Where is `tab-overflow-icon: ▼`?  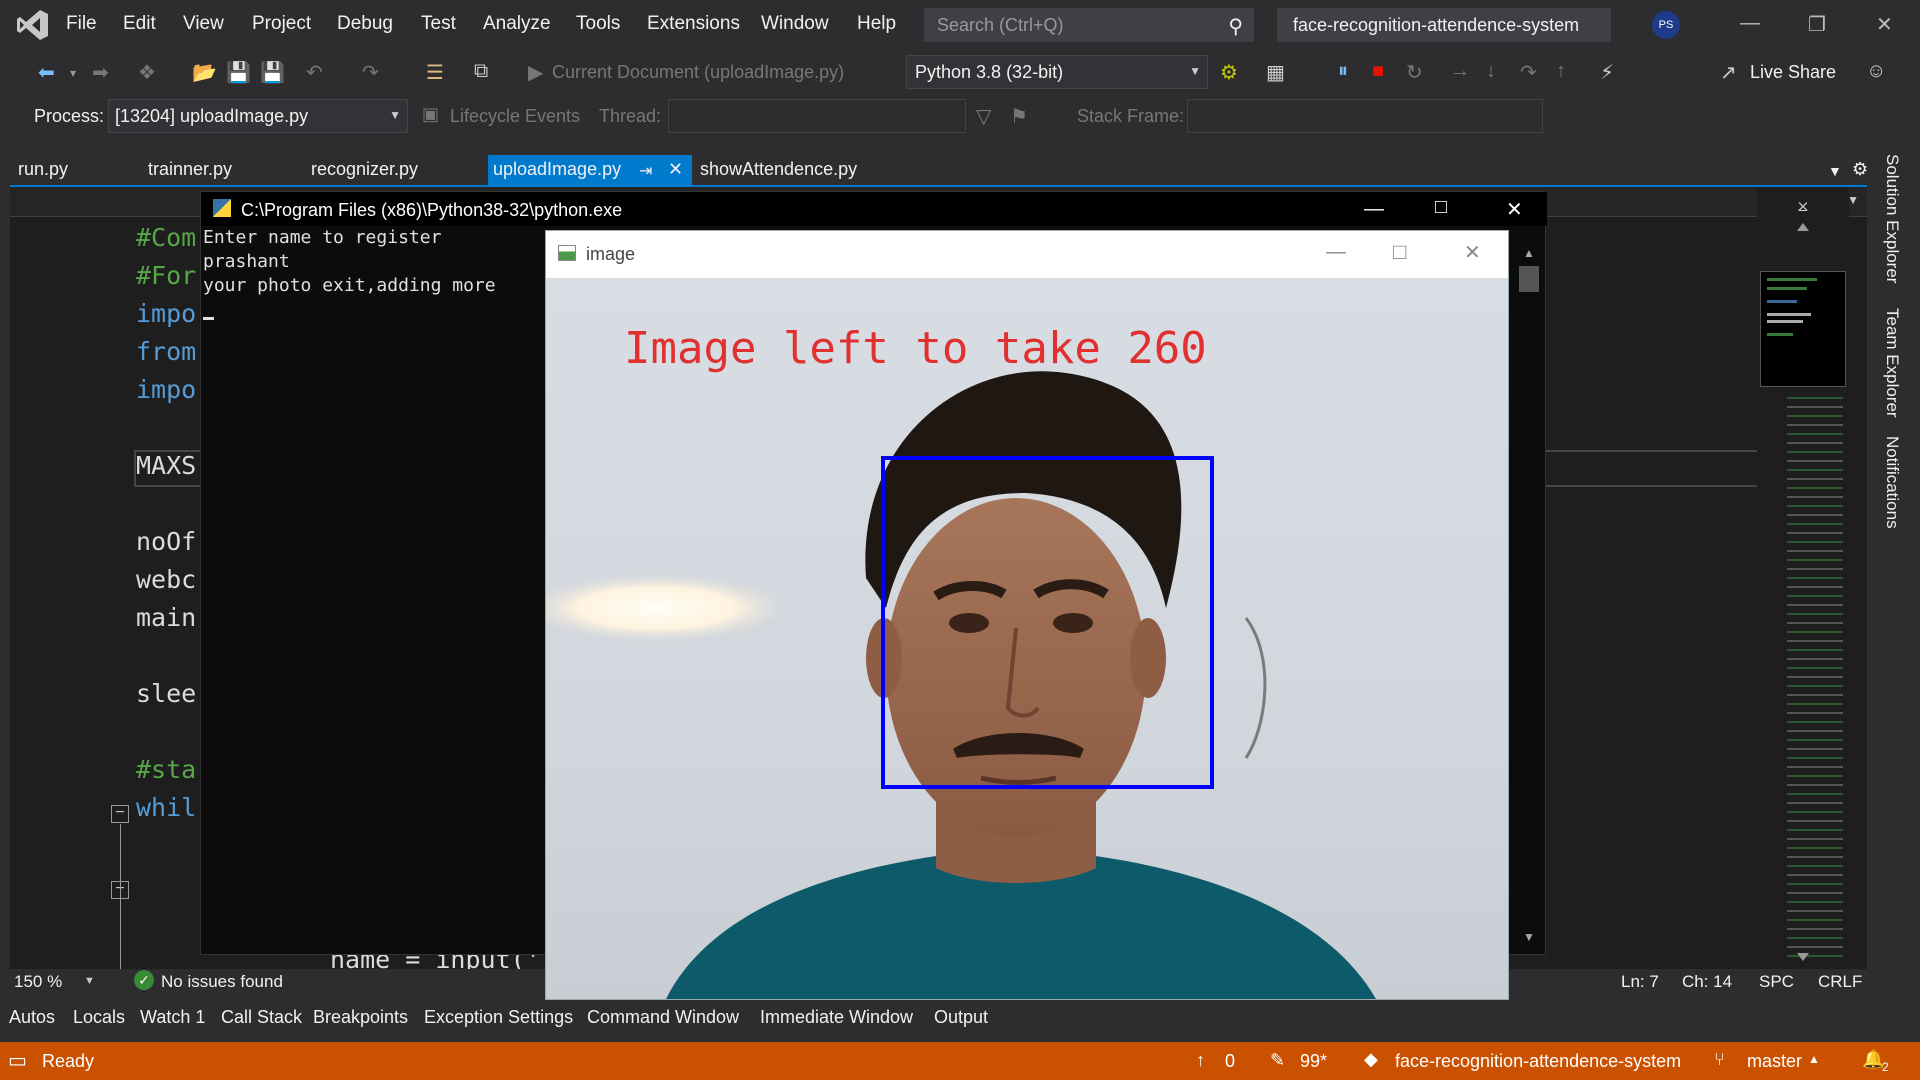 tab-overflow-icon: ▼ is located at coordinates (1835, 171).